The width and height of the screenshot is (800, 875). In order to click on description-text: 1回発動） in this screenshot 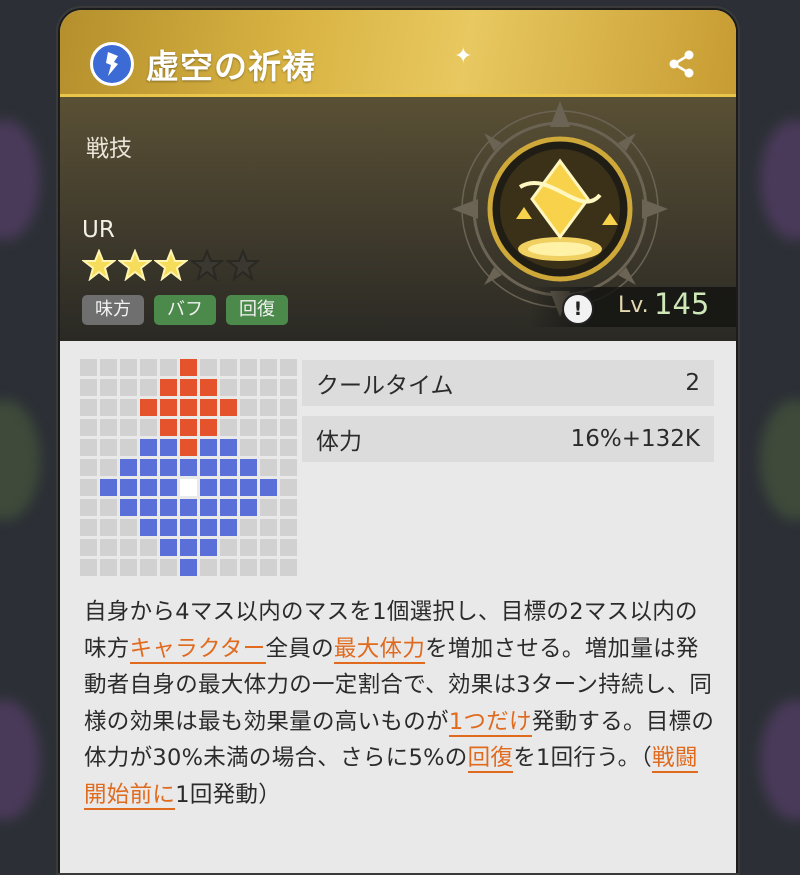, I will do `click(228, 794)`.